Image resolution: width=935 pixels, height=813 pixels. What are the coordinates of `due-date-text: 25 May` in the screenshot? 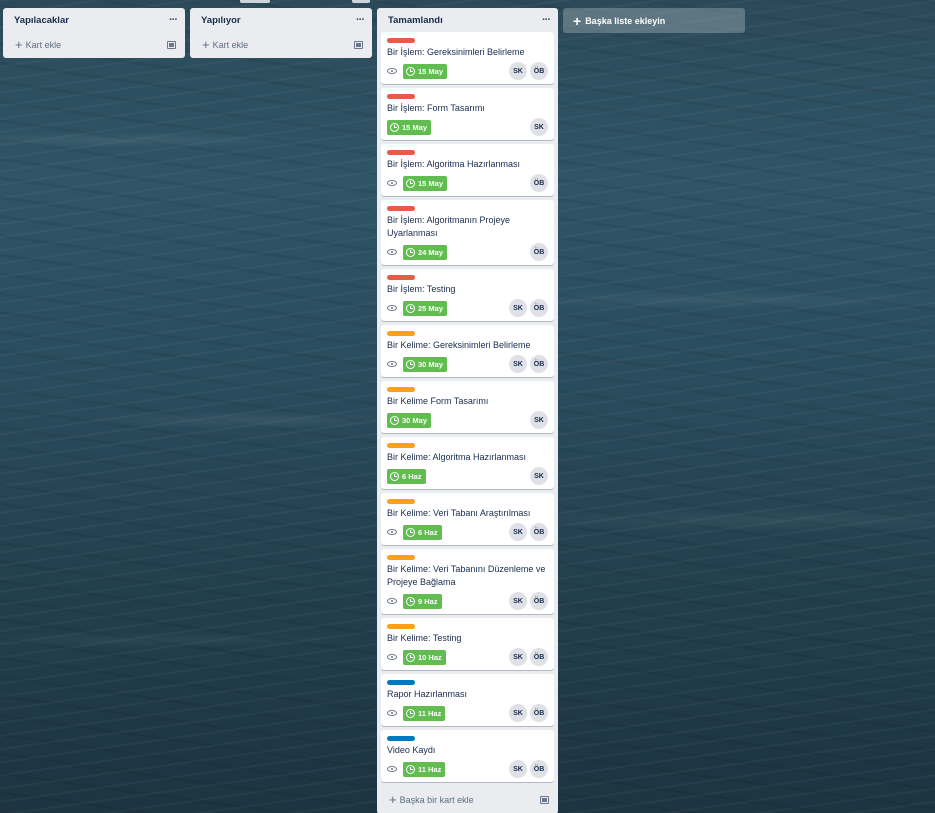 It's located at (431, 308).